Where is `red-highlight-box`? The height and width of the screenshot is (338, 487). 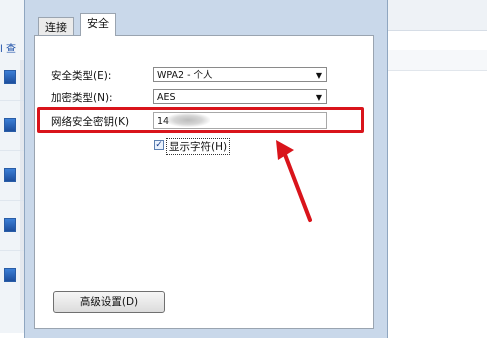 red-highlight-box is located at coordinates (200, 120).